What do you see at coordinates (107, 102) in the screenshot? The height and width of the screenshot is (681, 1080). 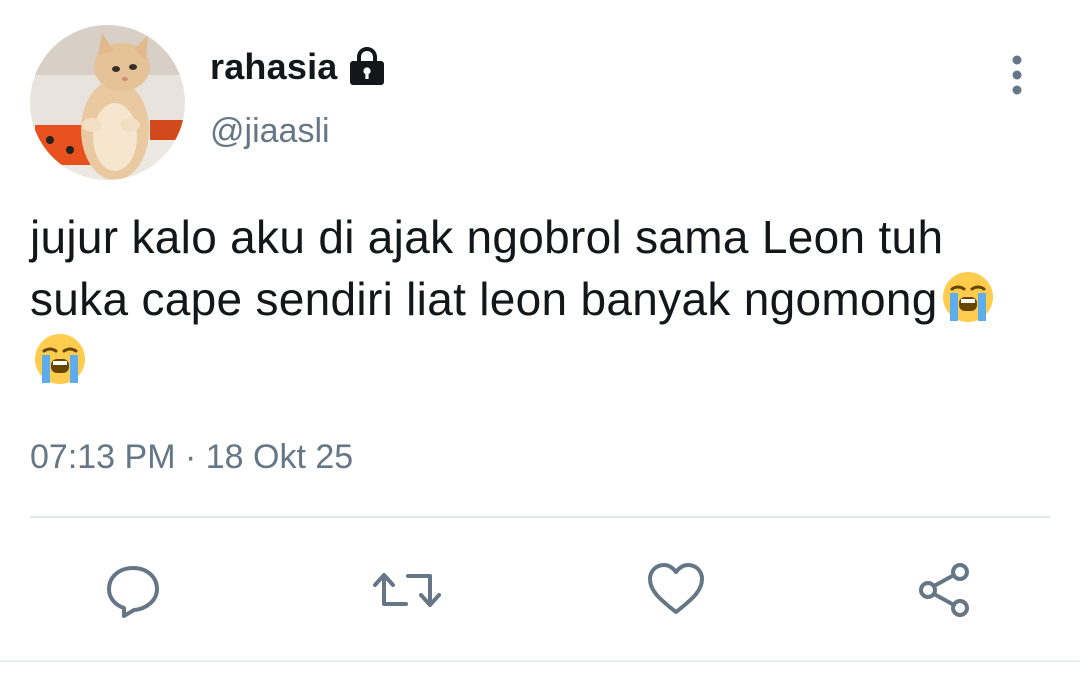 I see `avatar` at bounding box center [107, 102].